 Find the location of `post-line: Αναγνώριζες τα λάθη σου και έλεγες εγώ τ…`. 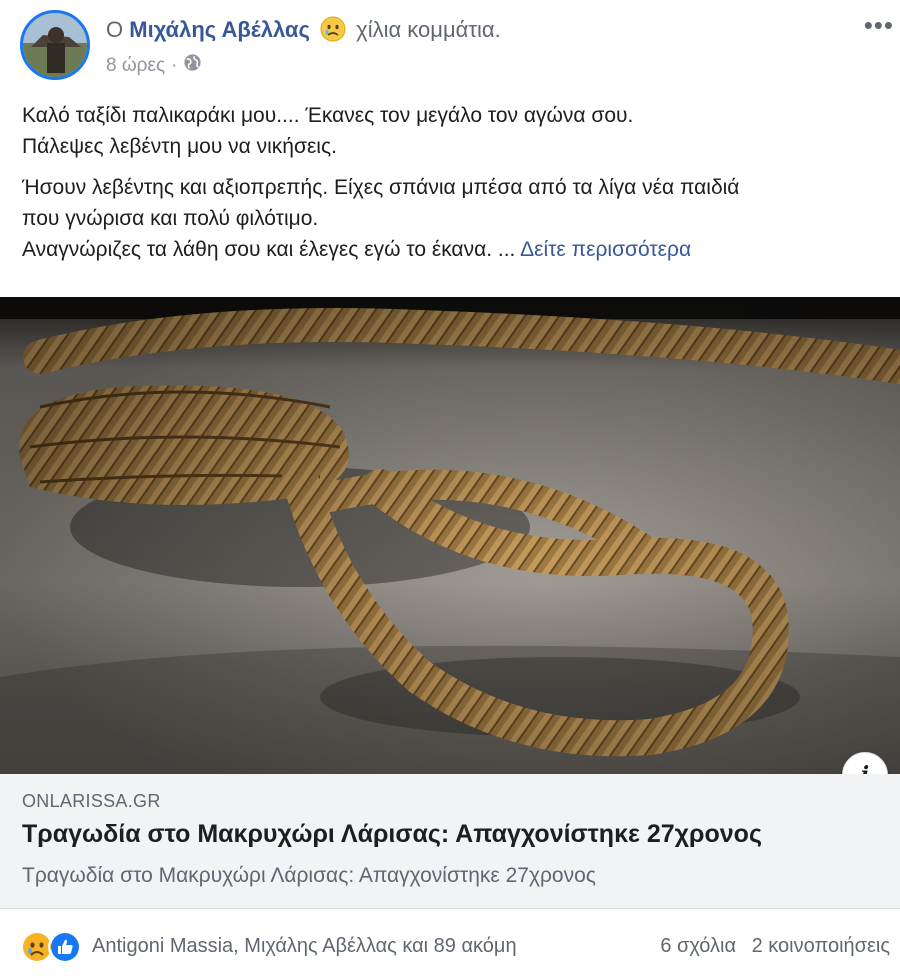

post-line: Αναγνώριζες τα λάθη σου και έλεγες εγώ τ… is located at coordinates (269, 249).